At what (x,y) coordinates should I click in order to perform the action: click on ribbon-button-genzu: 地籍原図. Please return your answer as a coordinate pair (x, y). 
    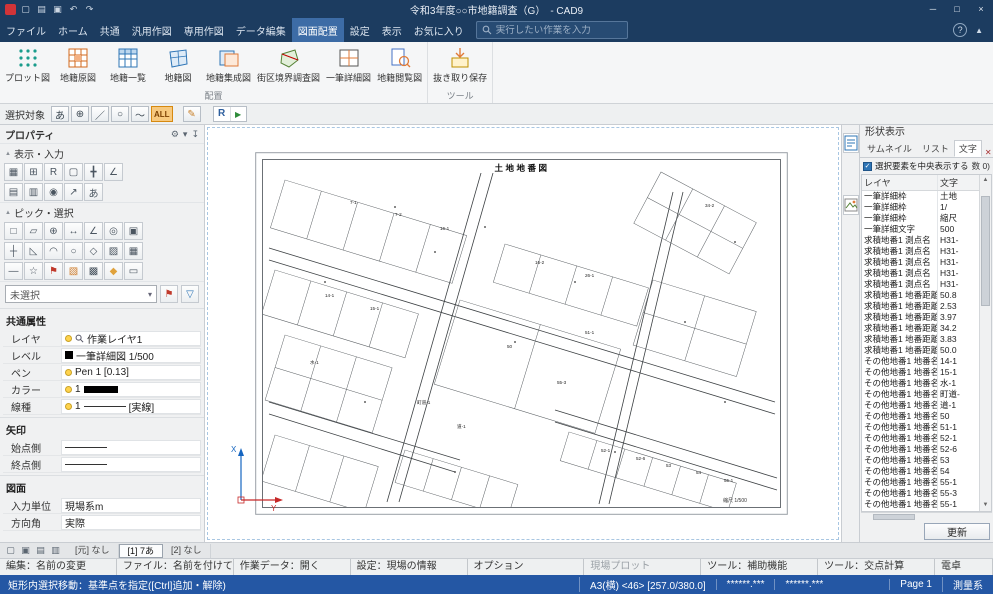
    Looking at the image, I should click on (78, 67).